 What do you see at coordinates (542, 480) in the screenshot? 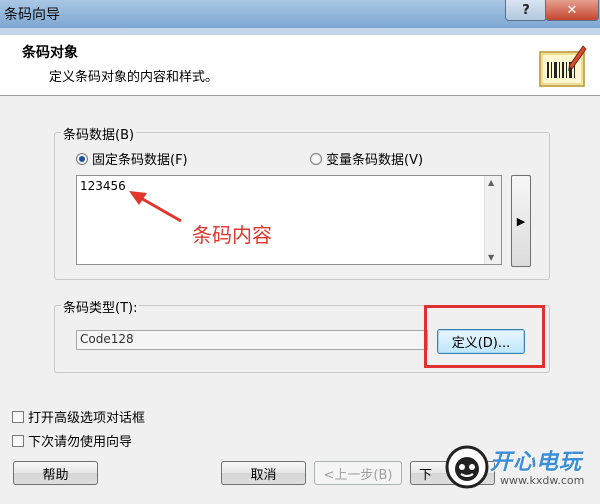
I see `watermark-url: www.kxdw.com` at bounding box center [542, 480].